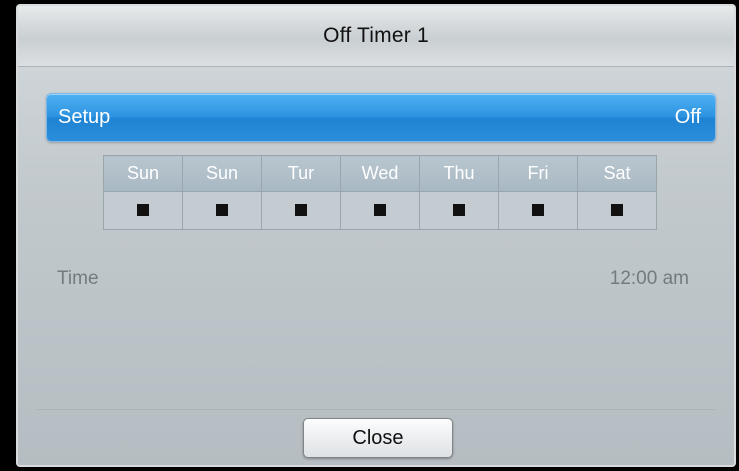 The image size is (739, 471). I want to click on day-header-0: Sun, so click(143, 173).